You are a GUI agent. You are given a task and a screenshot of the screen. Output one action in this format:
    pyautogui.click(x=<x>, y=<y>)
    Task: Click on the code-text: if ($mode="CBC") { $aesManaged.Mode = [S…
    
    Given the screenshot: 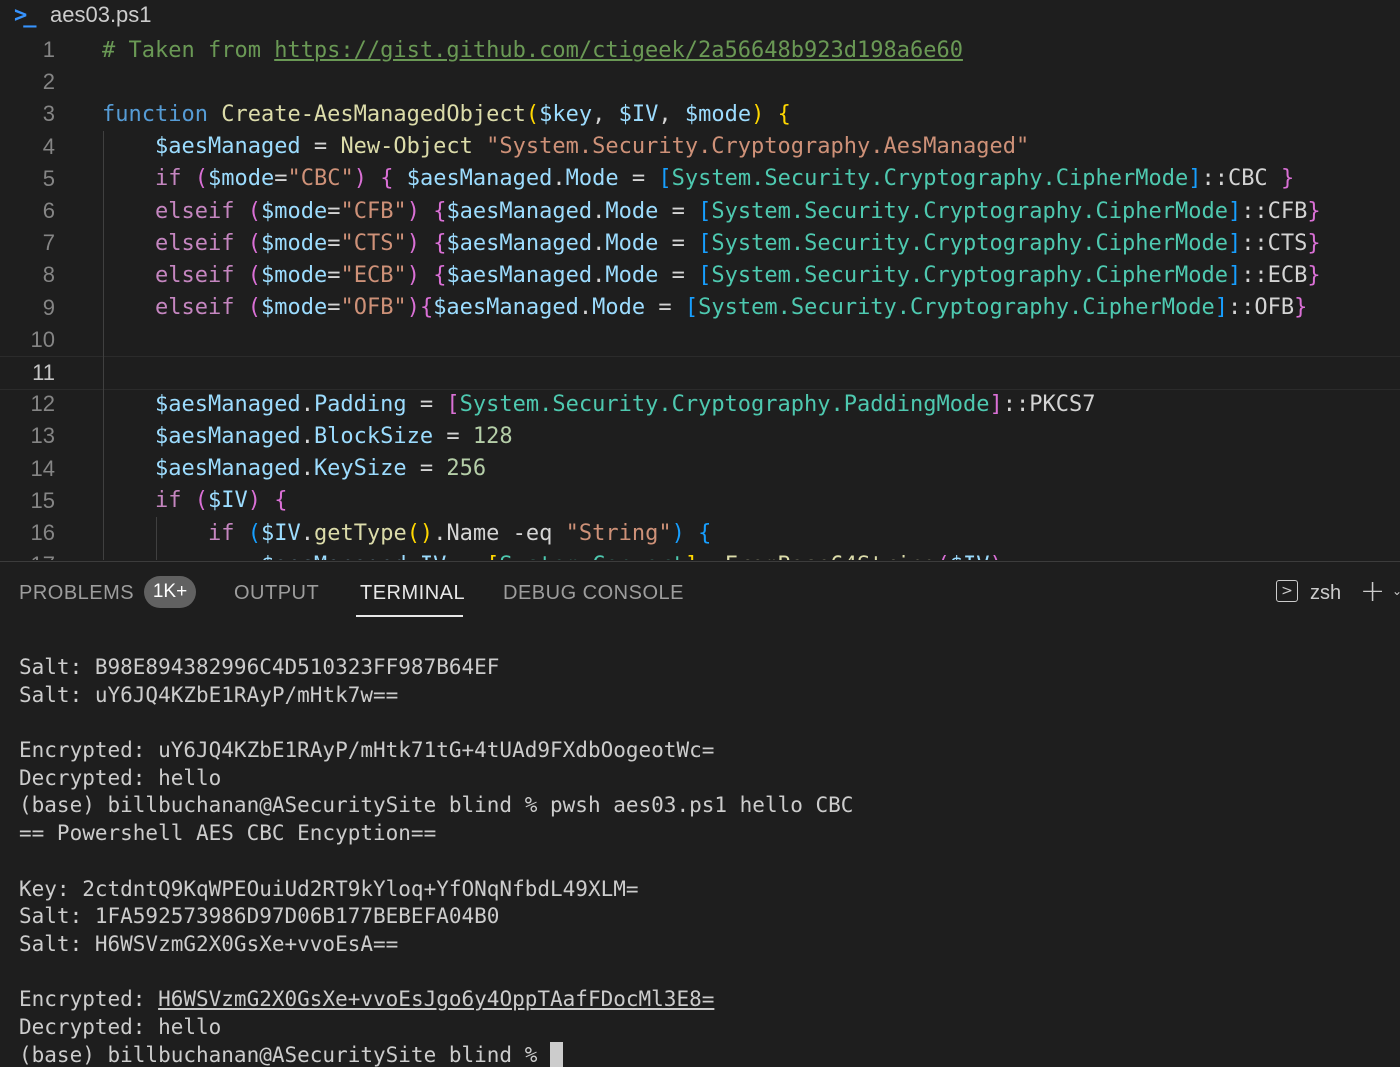 What is the action you would take?
    pyautogui.click(x=698, y=178)
    